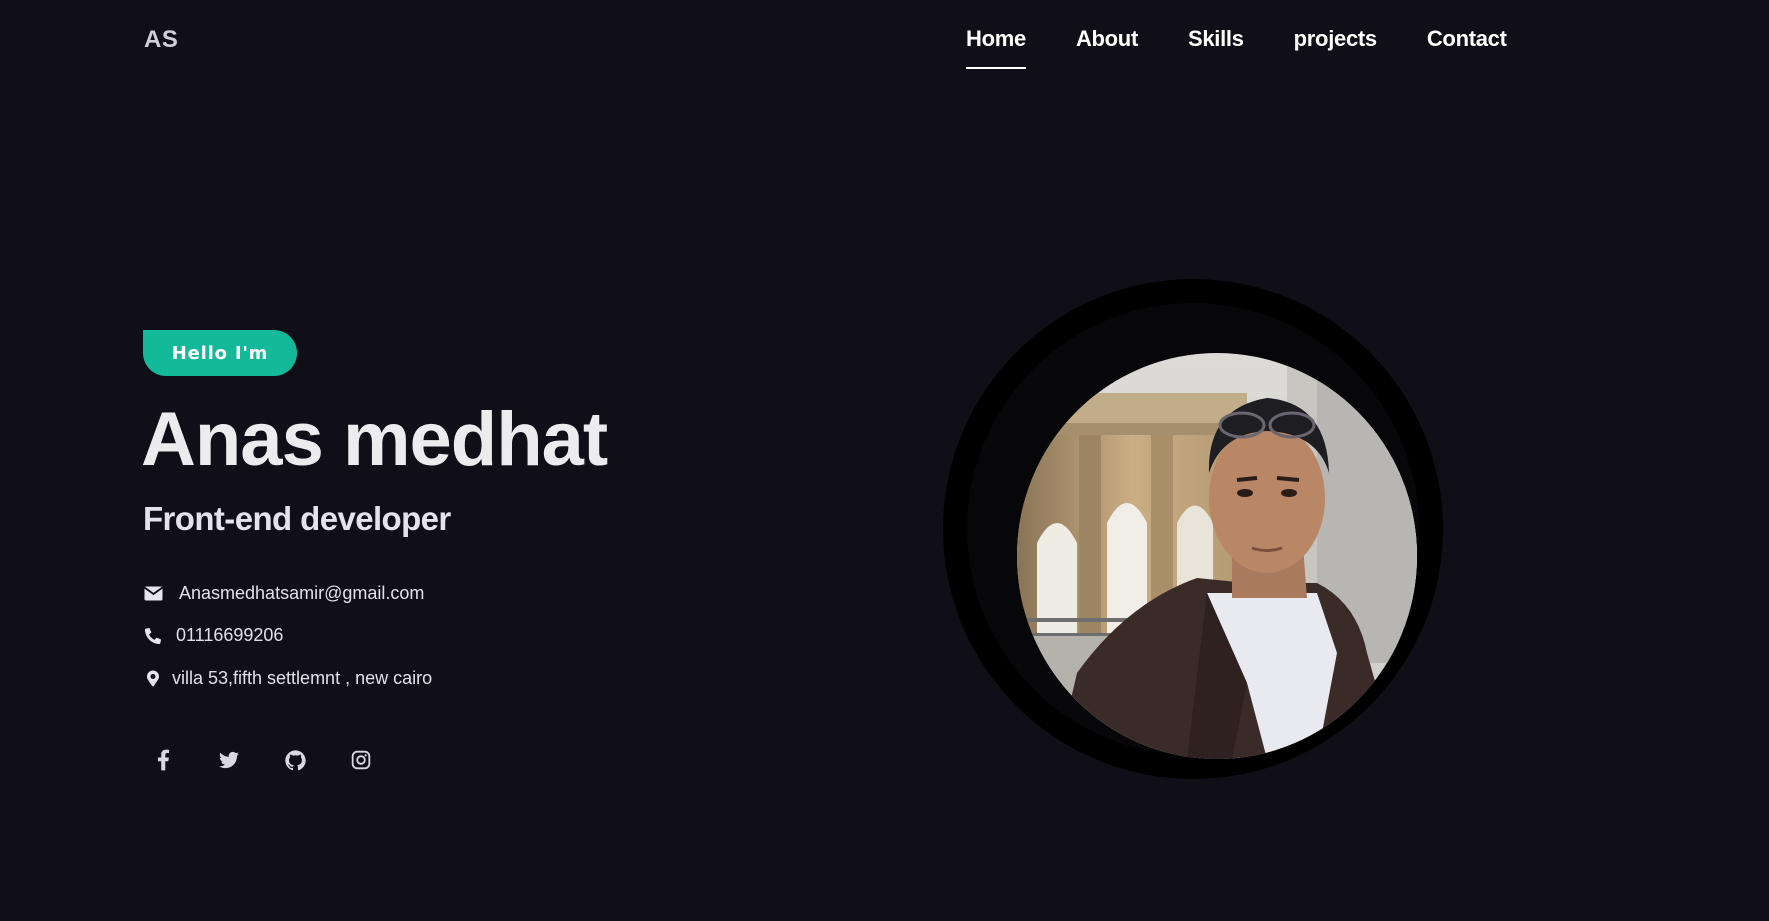  I want to click on contact-email-text: Anasmedhatsamir@gmail.com, so click(302, 593).